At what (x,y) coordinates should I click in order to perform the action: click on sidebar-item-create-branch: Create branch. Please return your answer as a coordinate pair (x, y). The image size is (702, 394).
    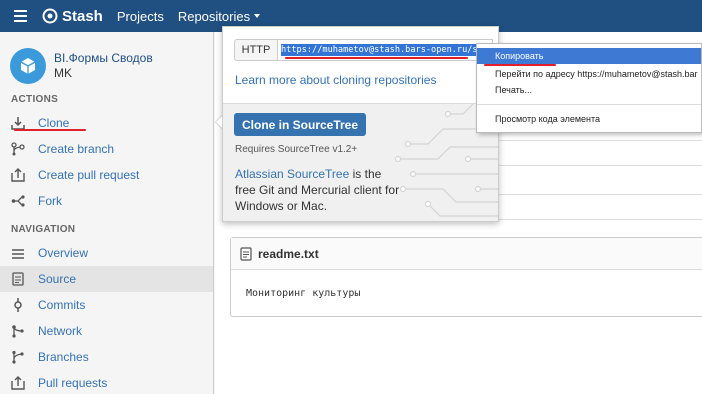
    Looking at the image, I should click on (106, 149).